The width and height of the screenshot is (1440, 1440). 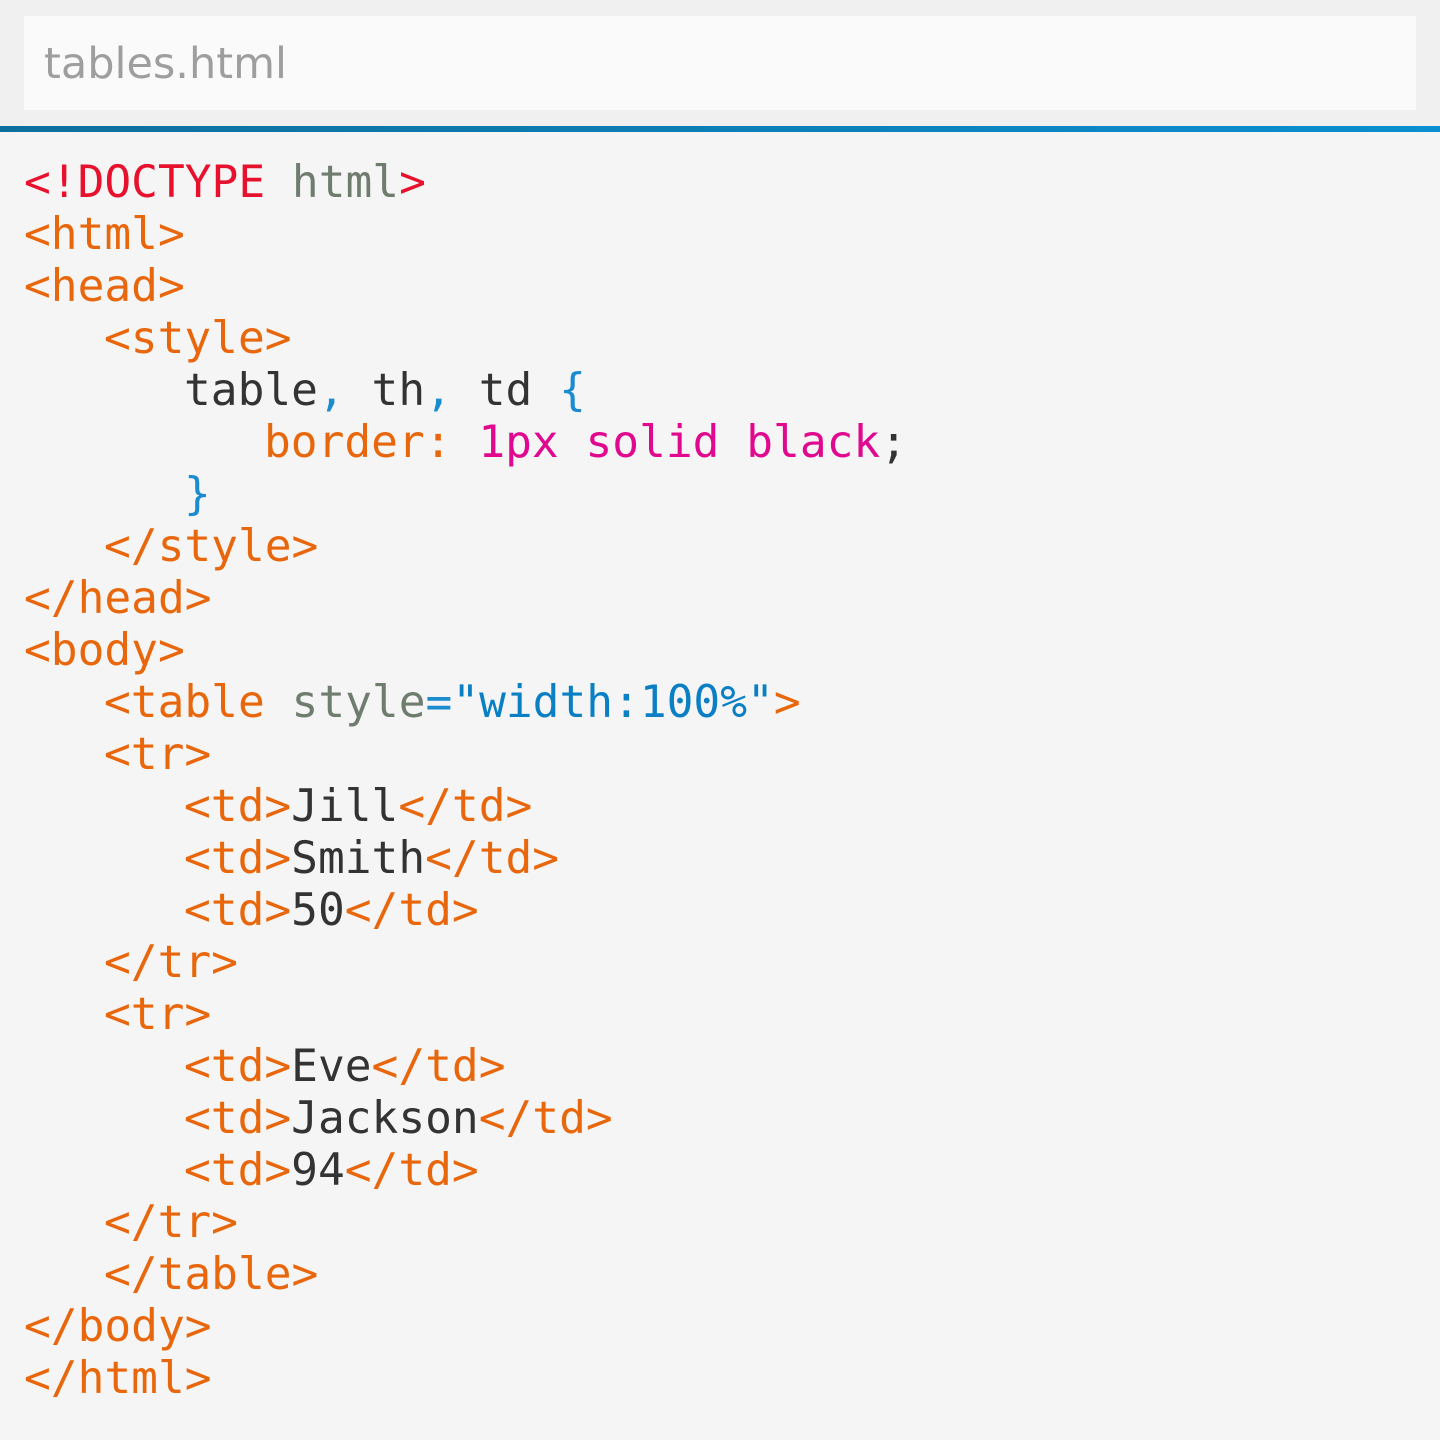 I want to click on code-token-punctuation: {, so click(x=572, y=390).